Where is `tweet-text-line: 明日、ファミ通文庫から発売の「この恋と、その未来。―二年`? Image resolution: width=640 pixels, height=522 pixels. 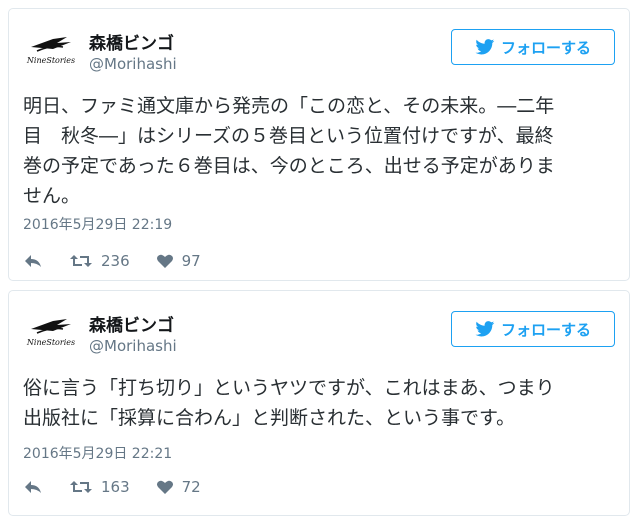
tweet-text-line: 明日、ファミ通文庫から発売の「この恋と、その未来。―二年 is located at coordinates (289, 106).